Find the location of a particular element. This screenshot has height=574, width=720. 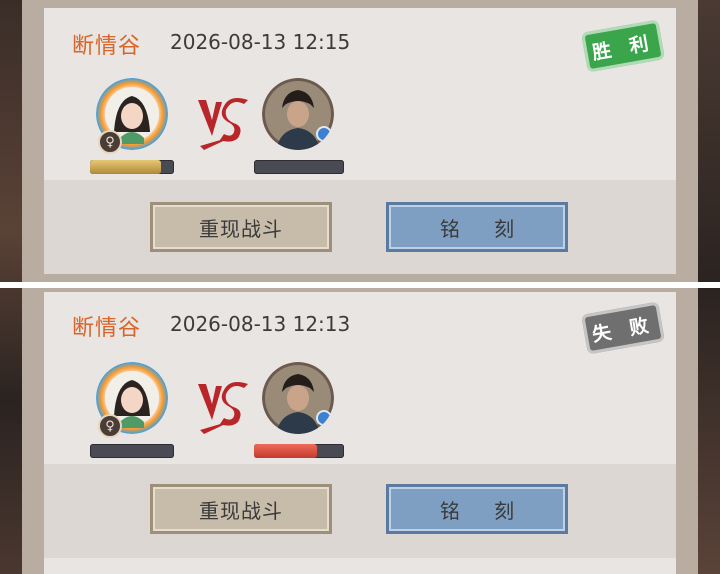

opponent-hp-fill is located at coordinates (285, 451).